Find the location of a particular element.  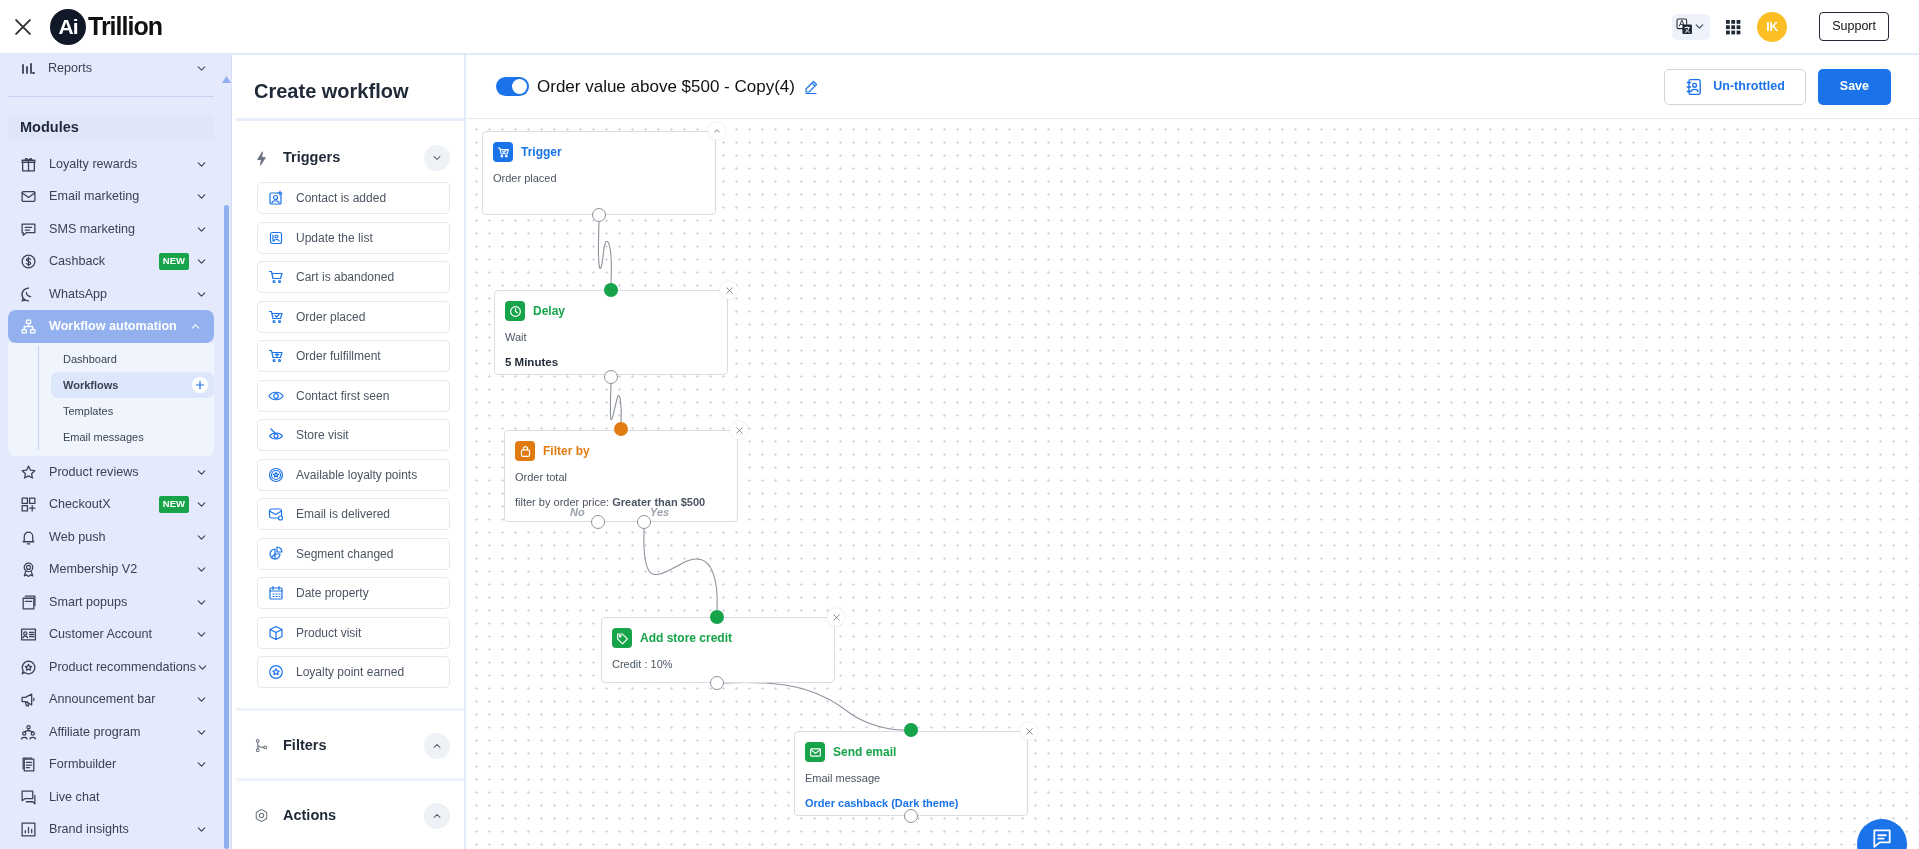

submenu-item: Dashboard is located at coordinates (132, 358).